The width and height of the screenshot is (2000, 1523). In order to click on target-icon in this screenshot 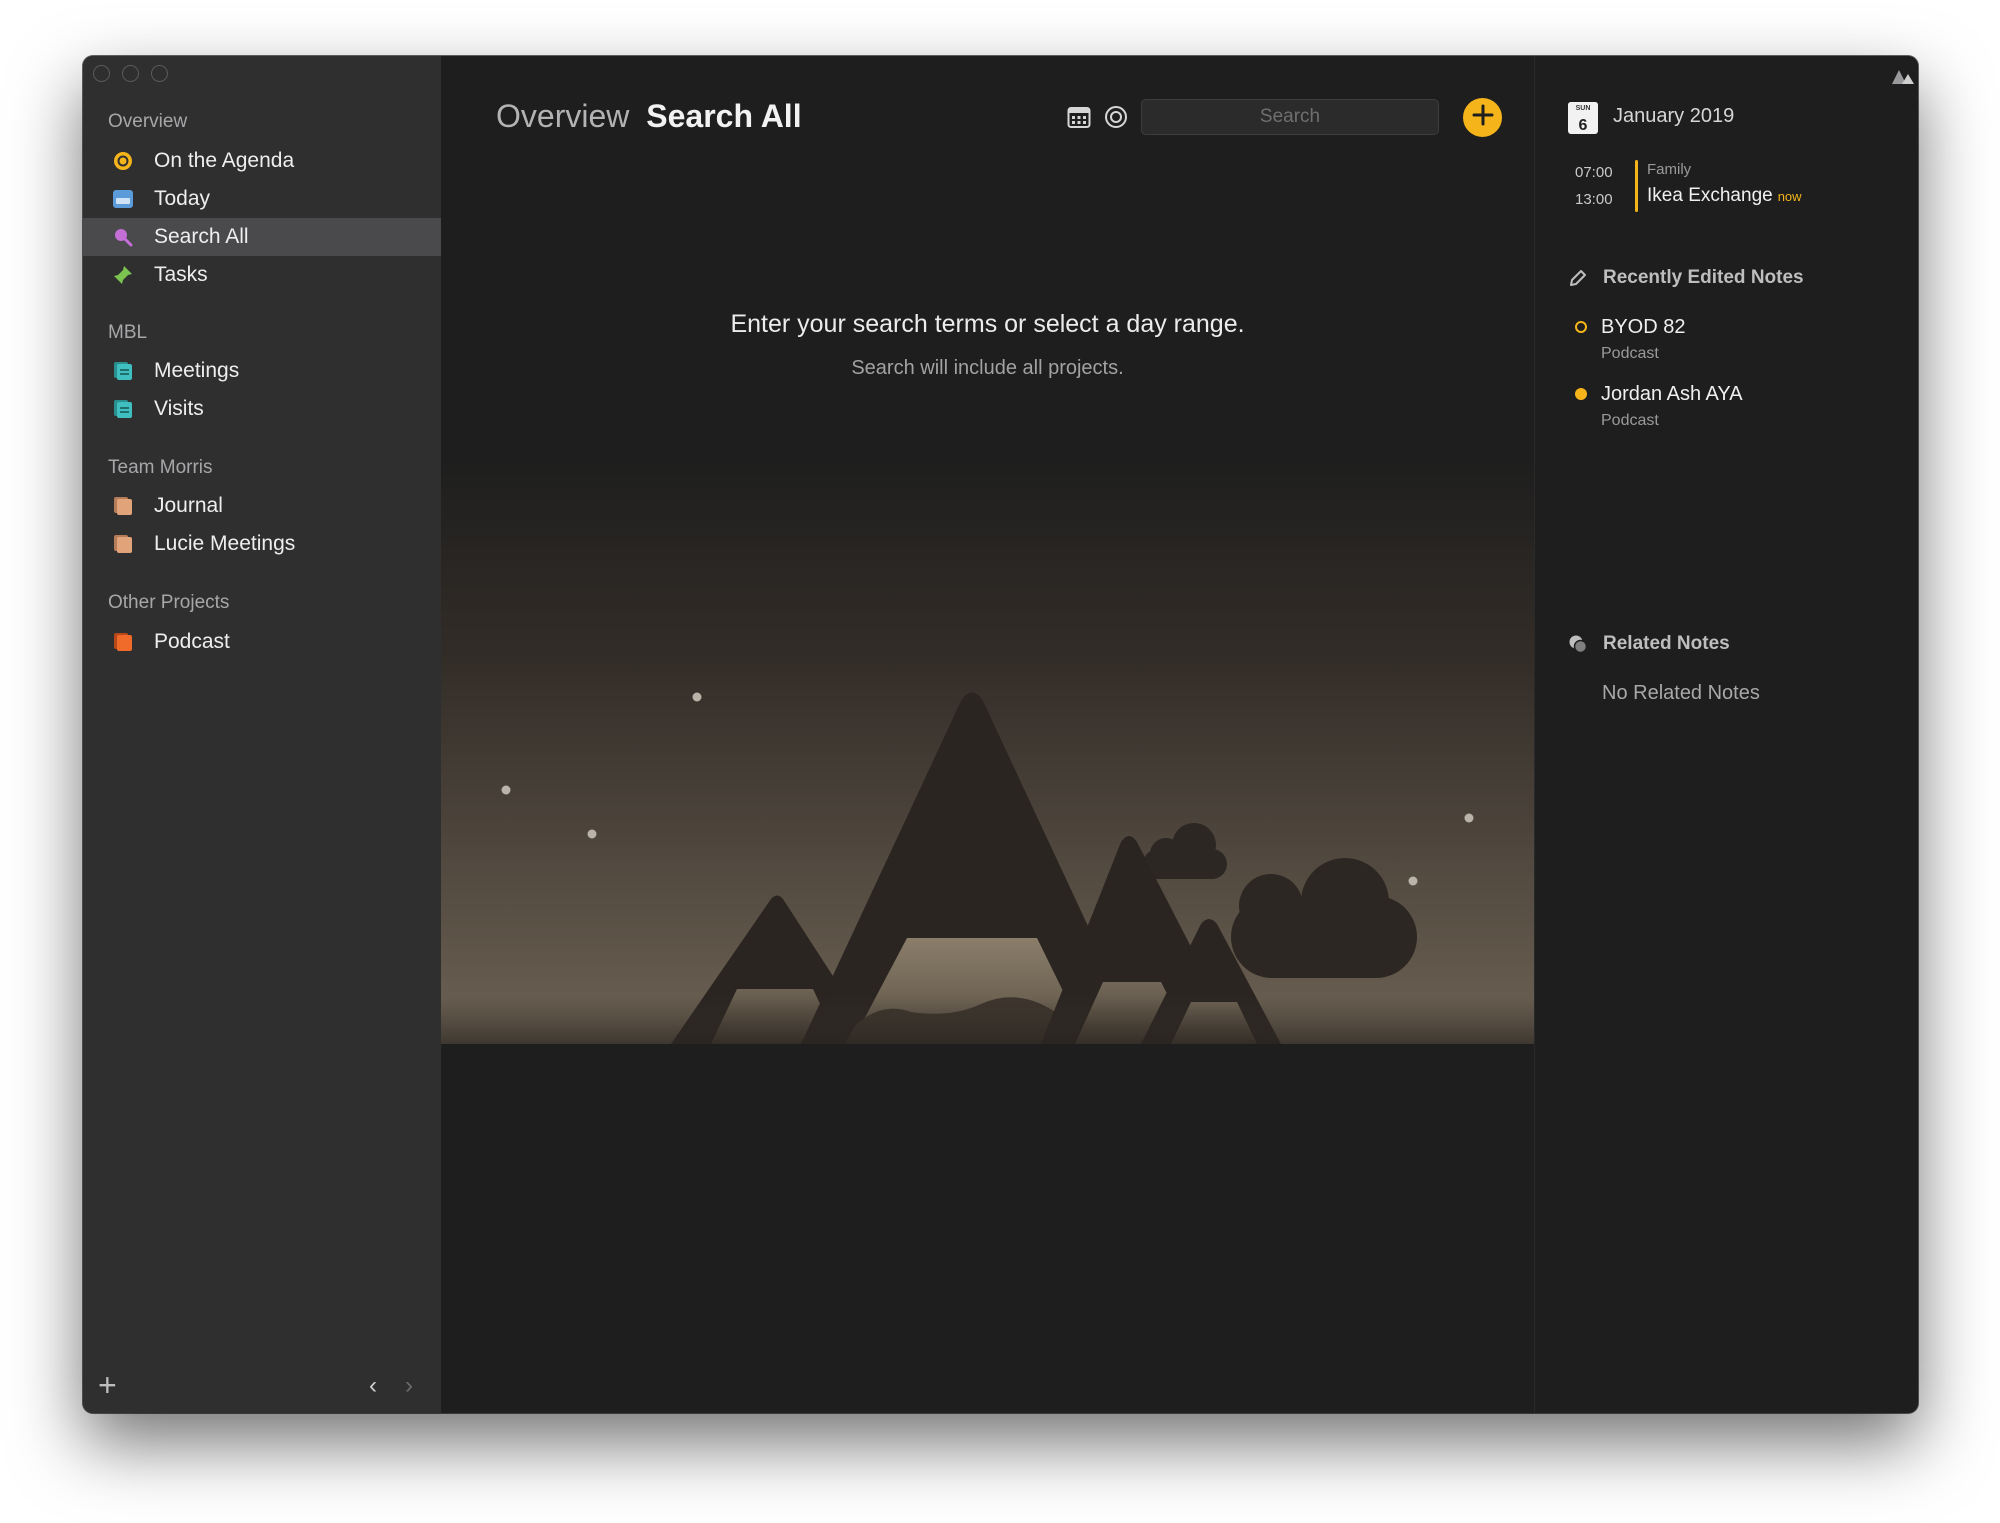, I will do `click(1116, 117)`.